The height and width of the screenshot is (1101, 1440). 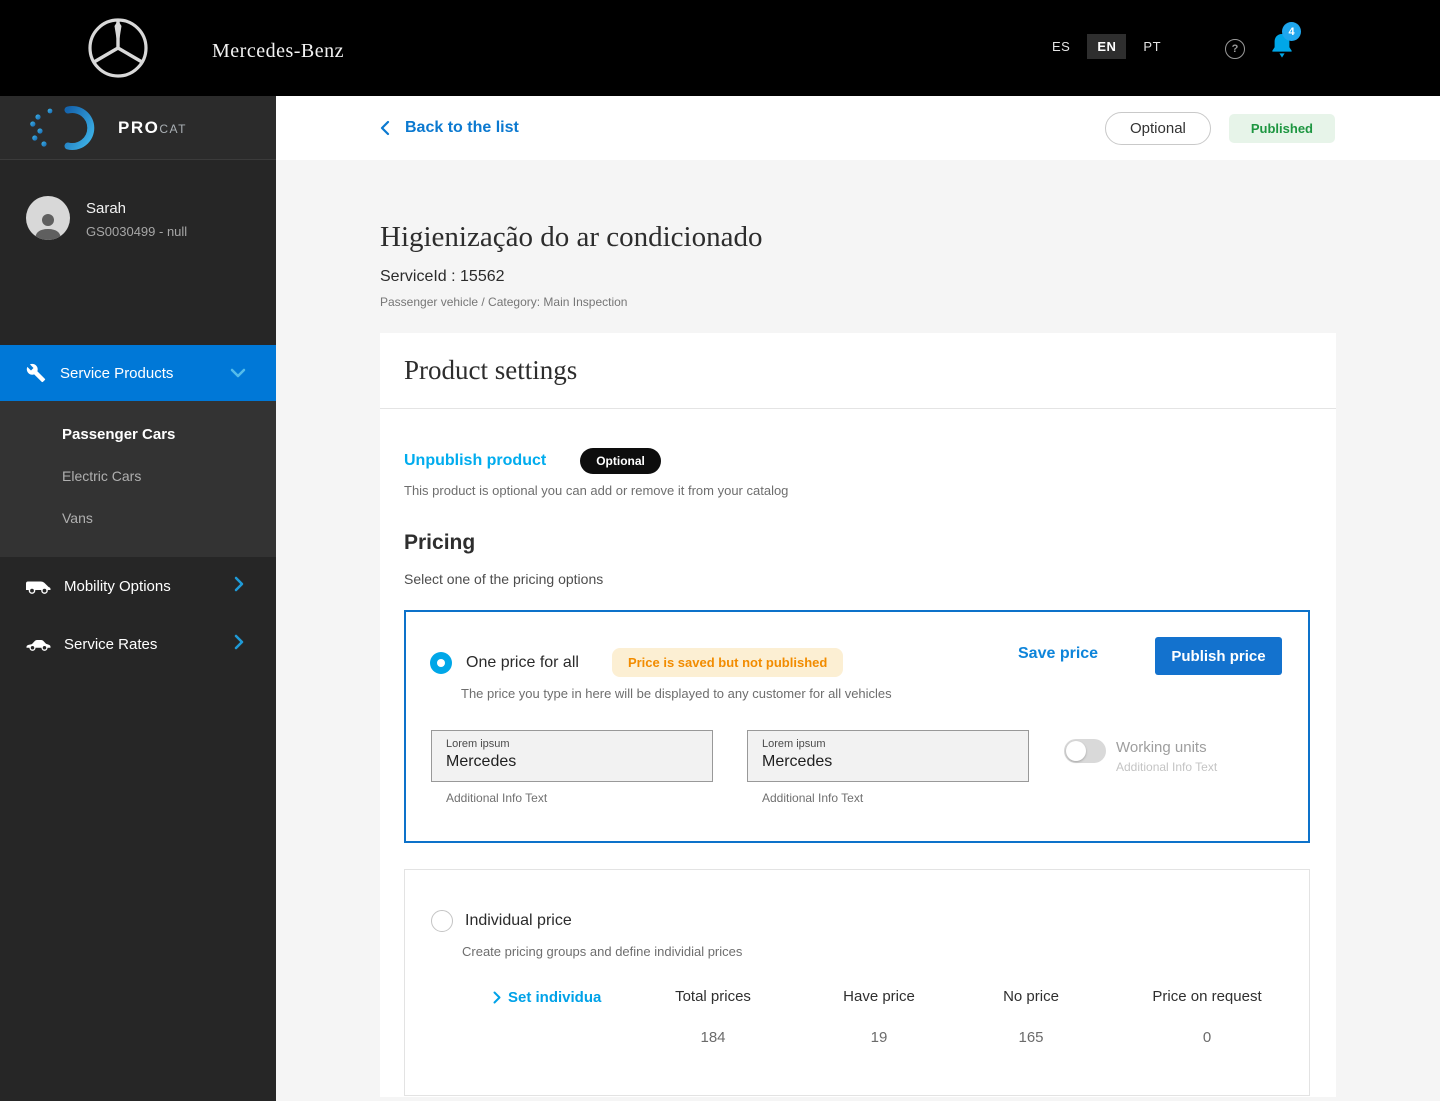 I want to click on stat-no-price: No price 165, so click(x=1031, y=1017).